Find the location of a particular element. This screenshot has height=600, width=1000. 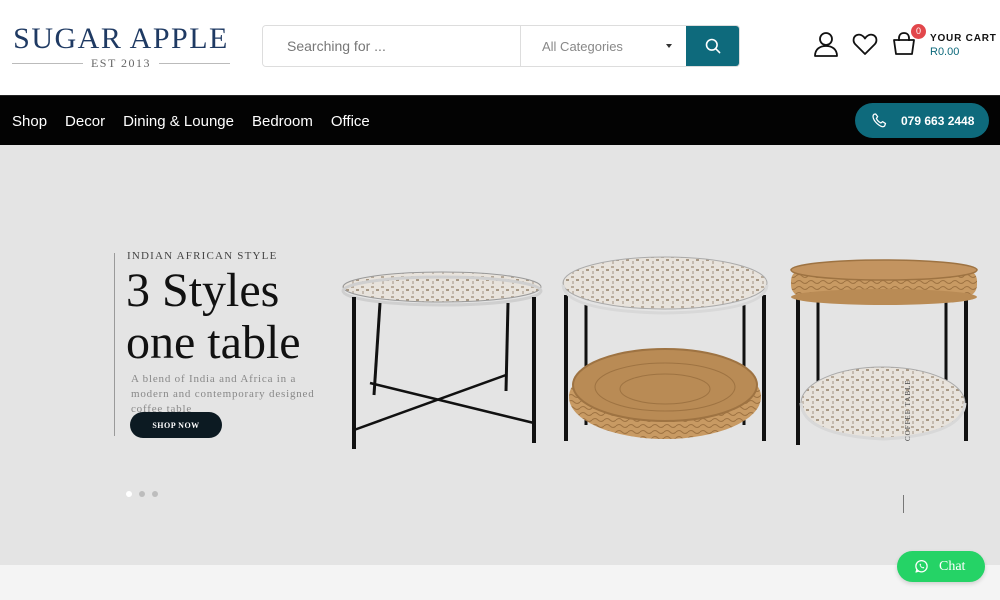

chat-label: Chat is located at coordinates (952, 566).